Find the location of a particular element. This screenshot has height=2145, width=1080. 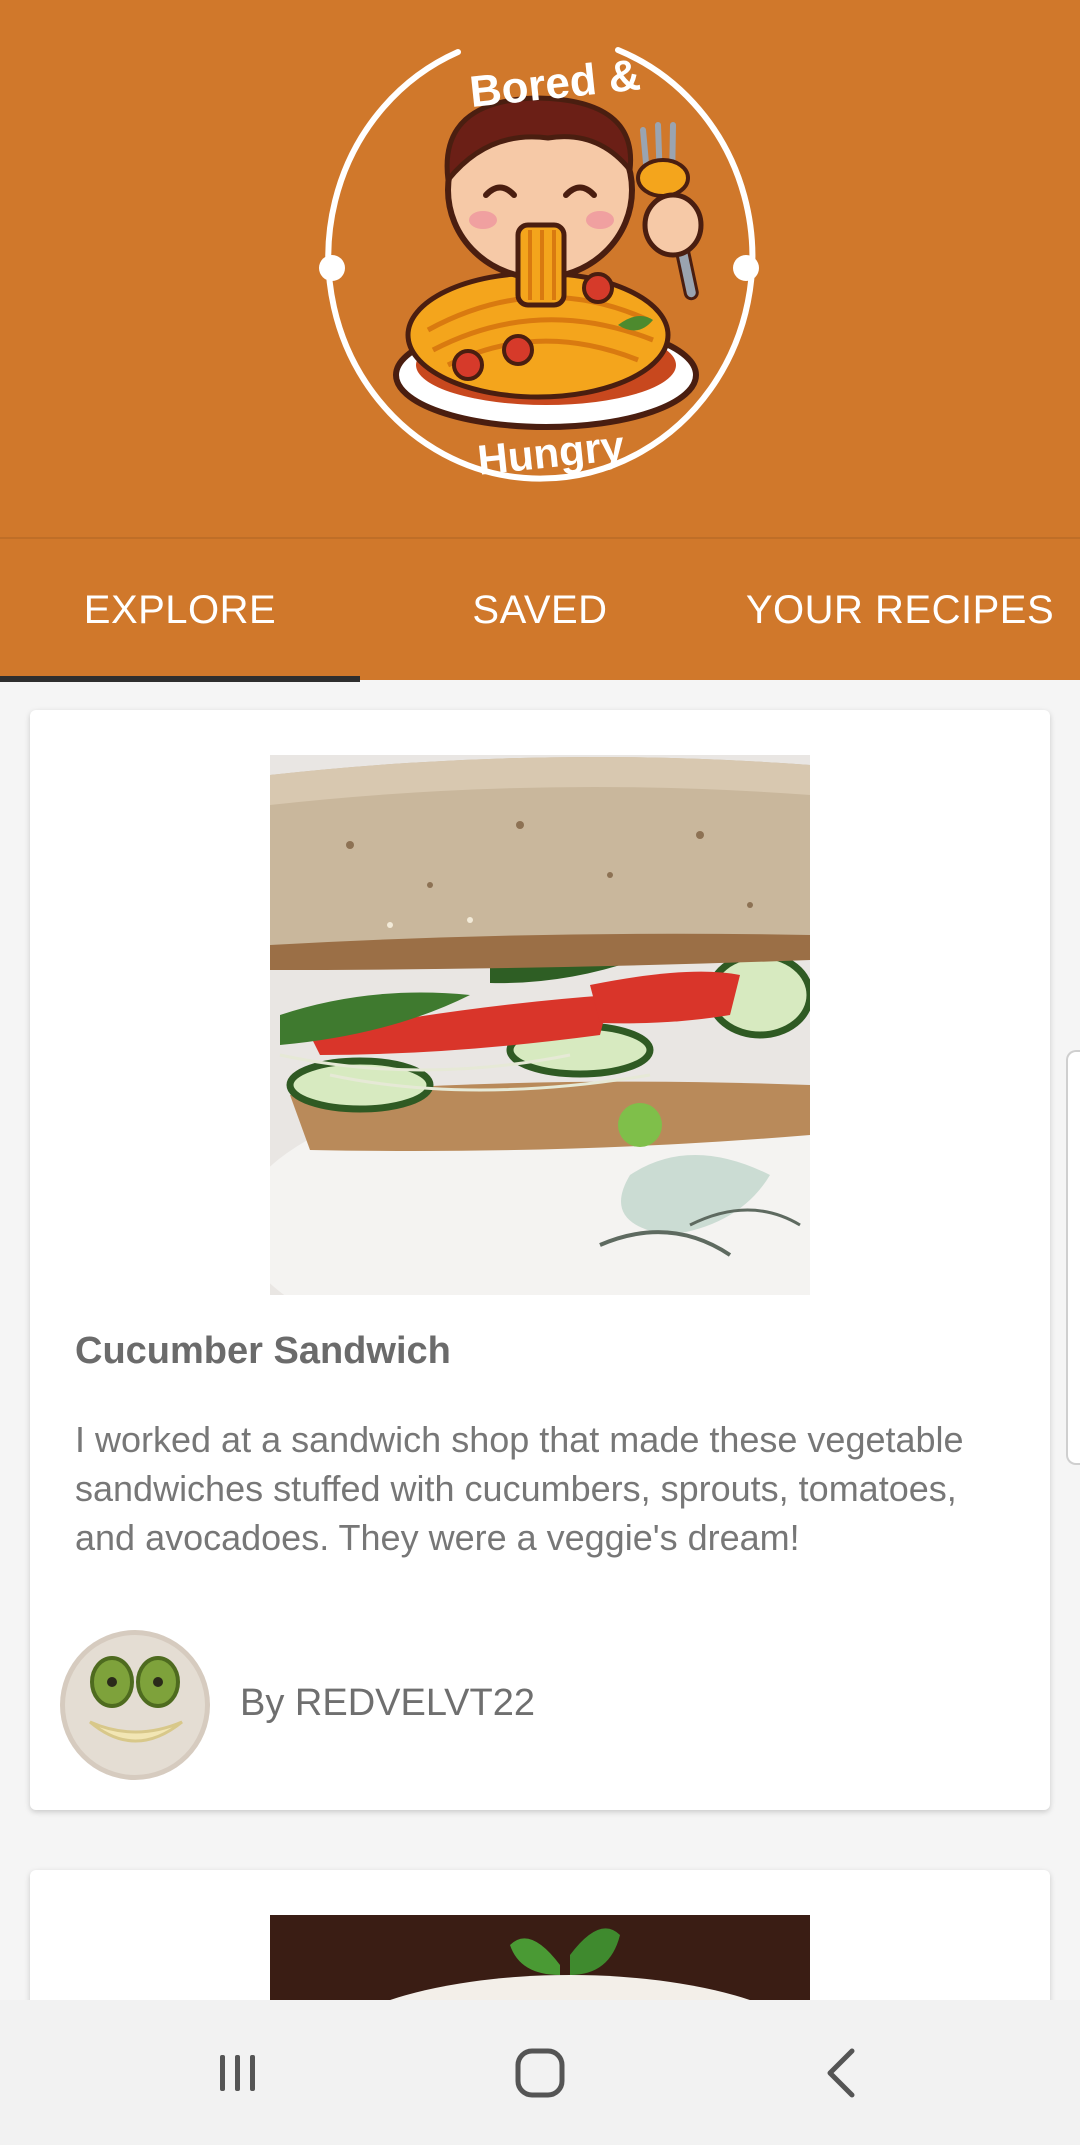

bored-hungry-logo-icon: Bored & Hungry is located at coordinates (539, 265).